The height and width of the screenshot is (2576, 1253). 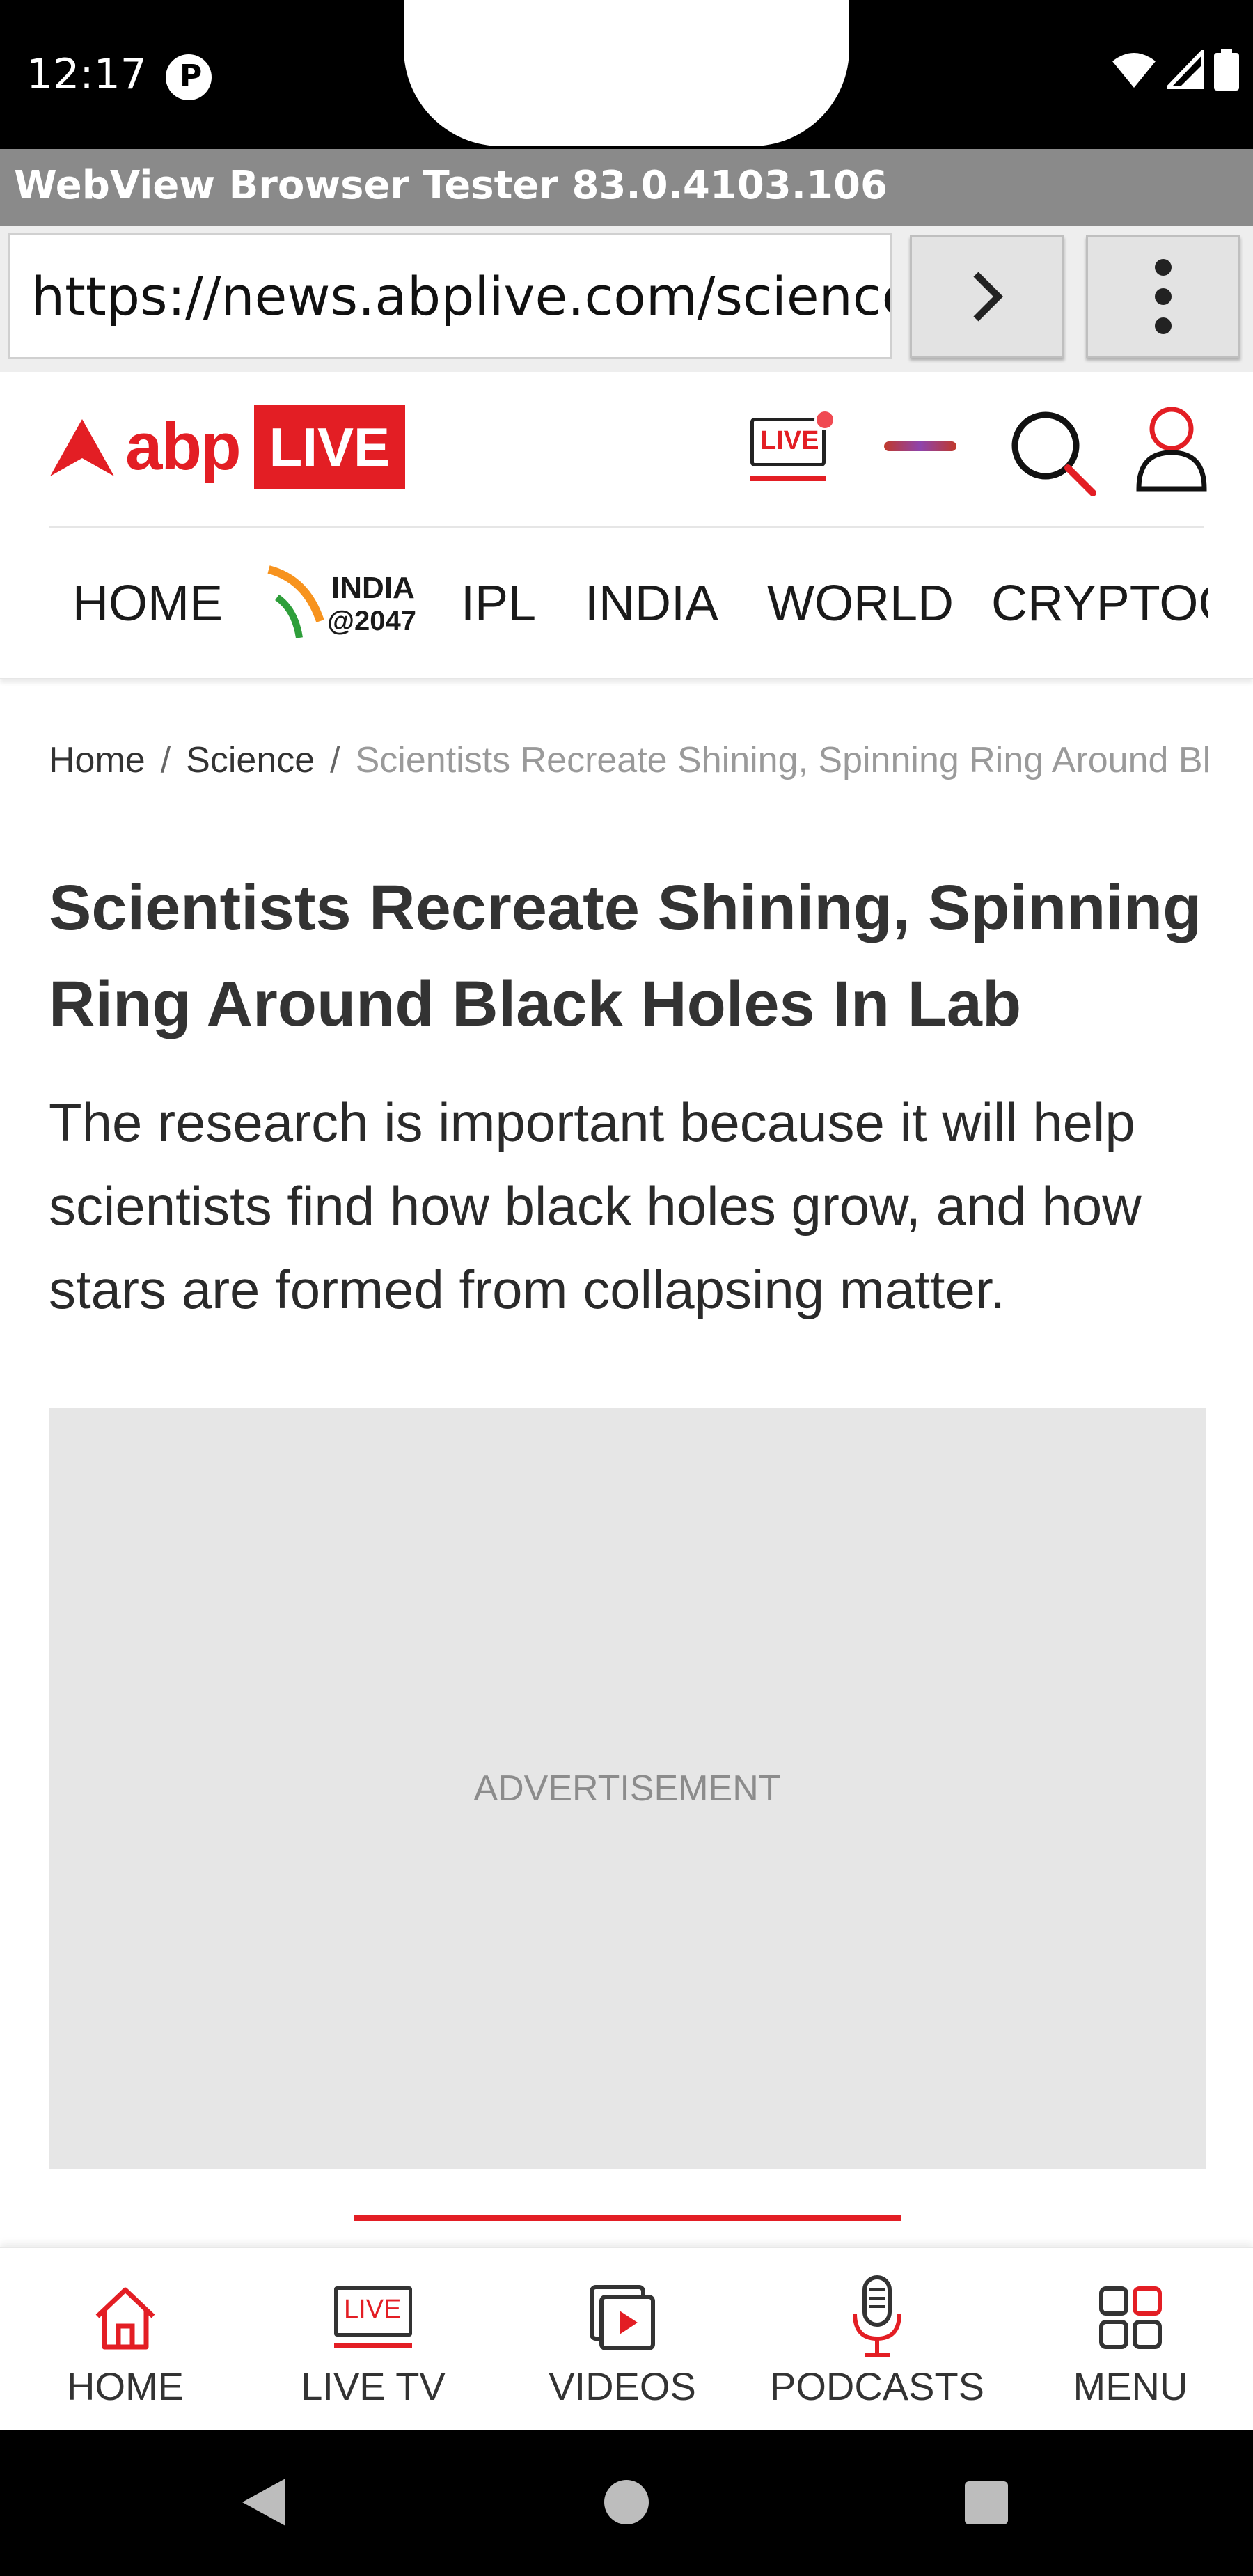 I want to click on microphone-icon, so click(x=877, y=2316).